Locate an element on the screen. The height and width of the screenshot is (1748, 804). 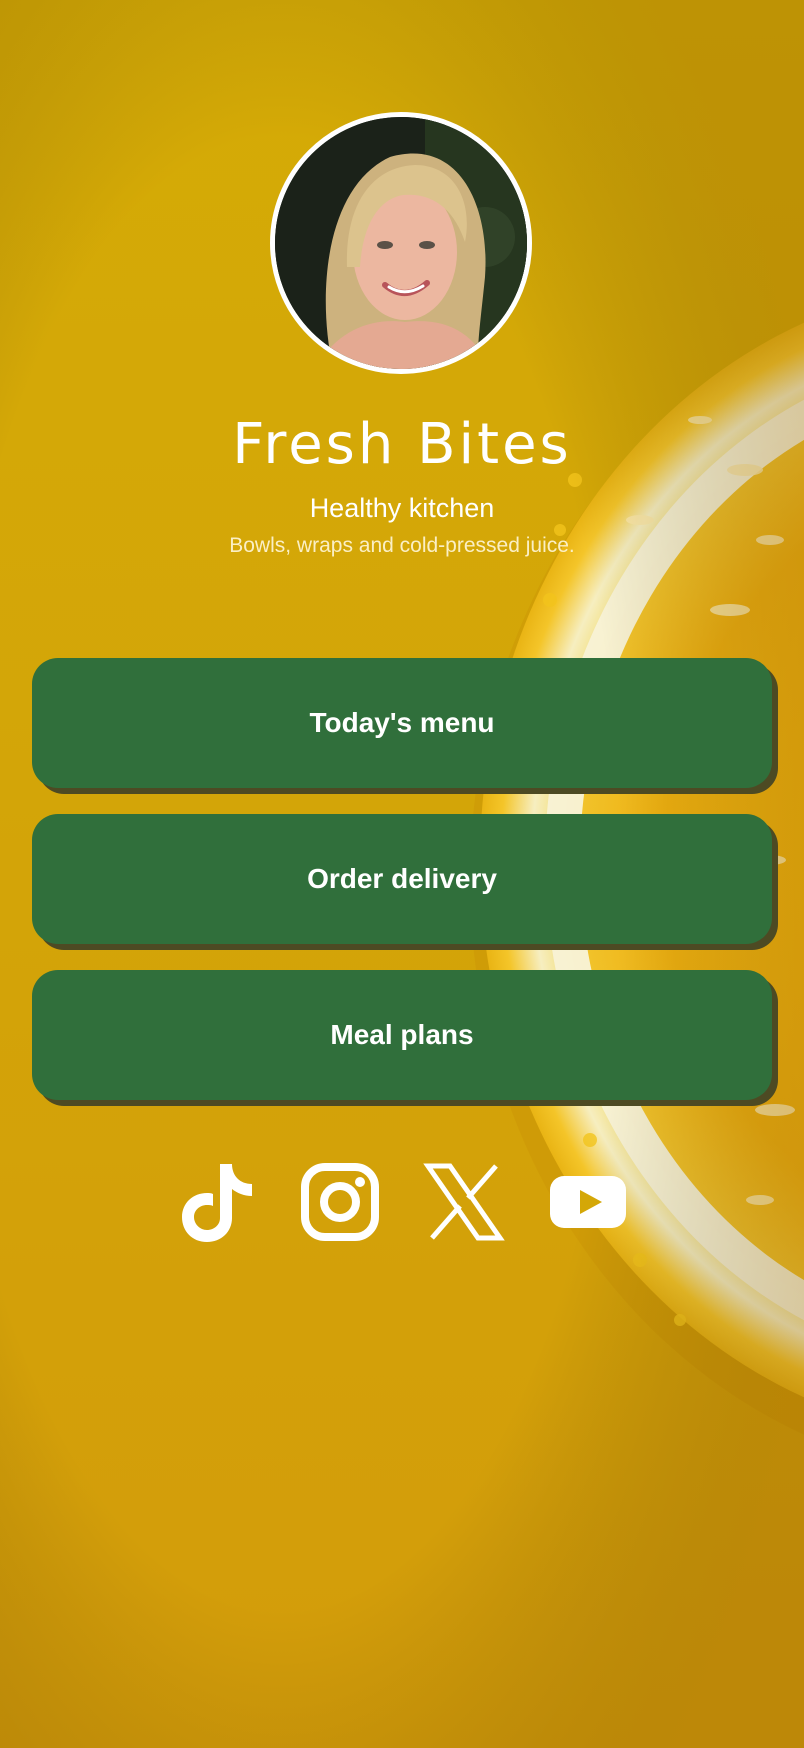
instagram-icon is located at coordinates (340, 1202).